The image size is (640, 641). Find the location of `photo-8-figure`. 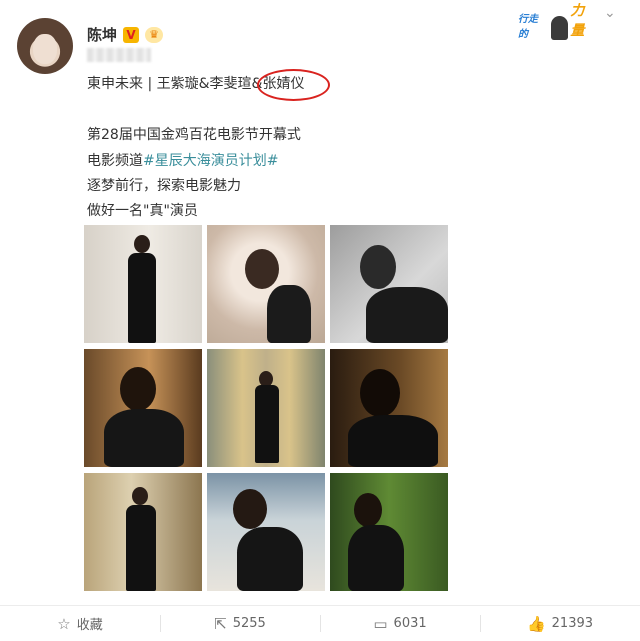

photo-8-figure is located at coordinates (270, 559).